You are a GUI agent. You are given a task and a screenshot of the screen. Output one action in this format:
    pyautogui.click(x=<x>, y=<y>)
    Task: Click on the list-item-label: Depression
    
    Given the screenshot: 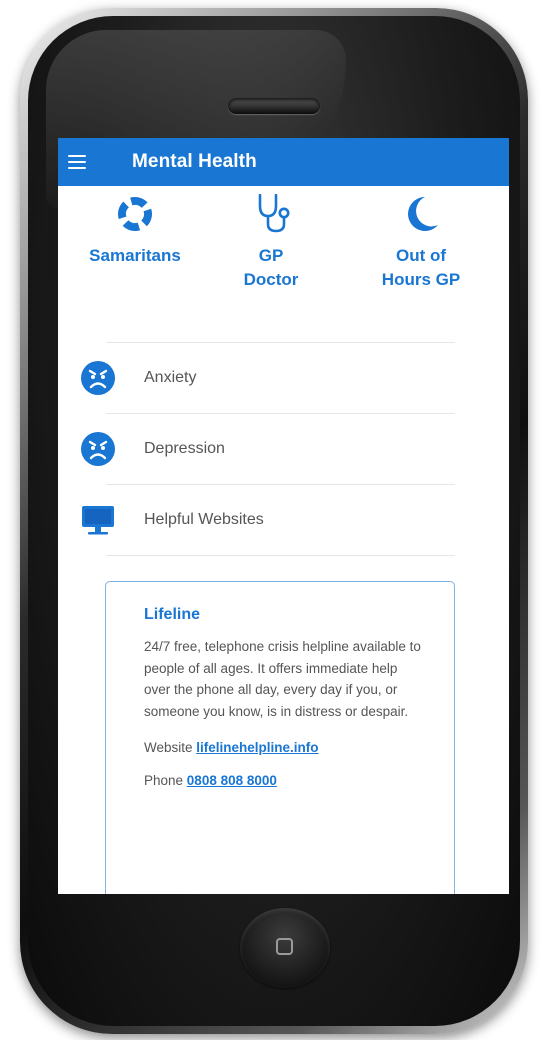 What is the action you would take?
    pyautogui.click(x=184, y=448)
    